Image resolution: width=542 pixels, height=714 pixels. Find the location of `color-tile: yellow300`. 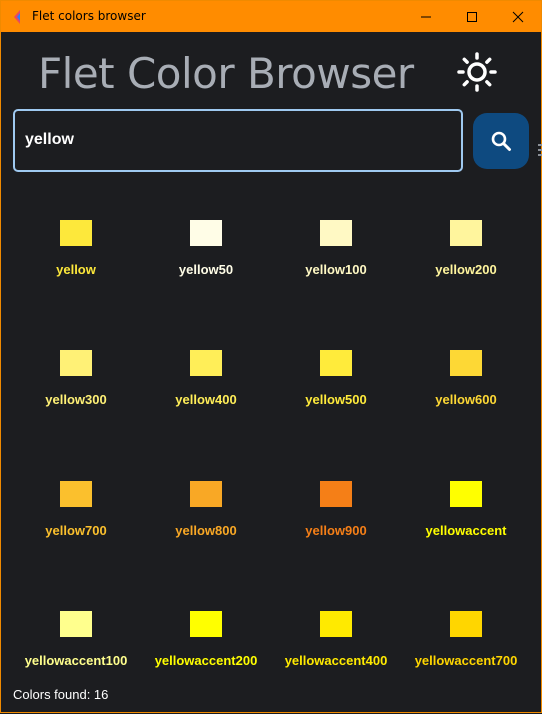

color-tile: yellow300 is located at coordinates (76, 395).